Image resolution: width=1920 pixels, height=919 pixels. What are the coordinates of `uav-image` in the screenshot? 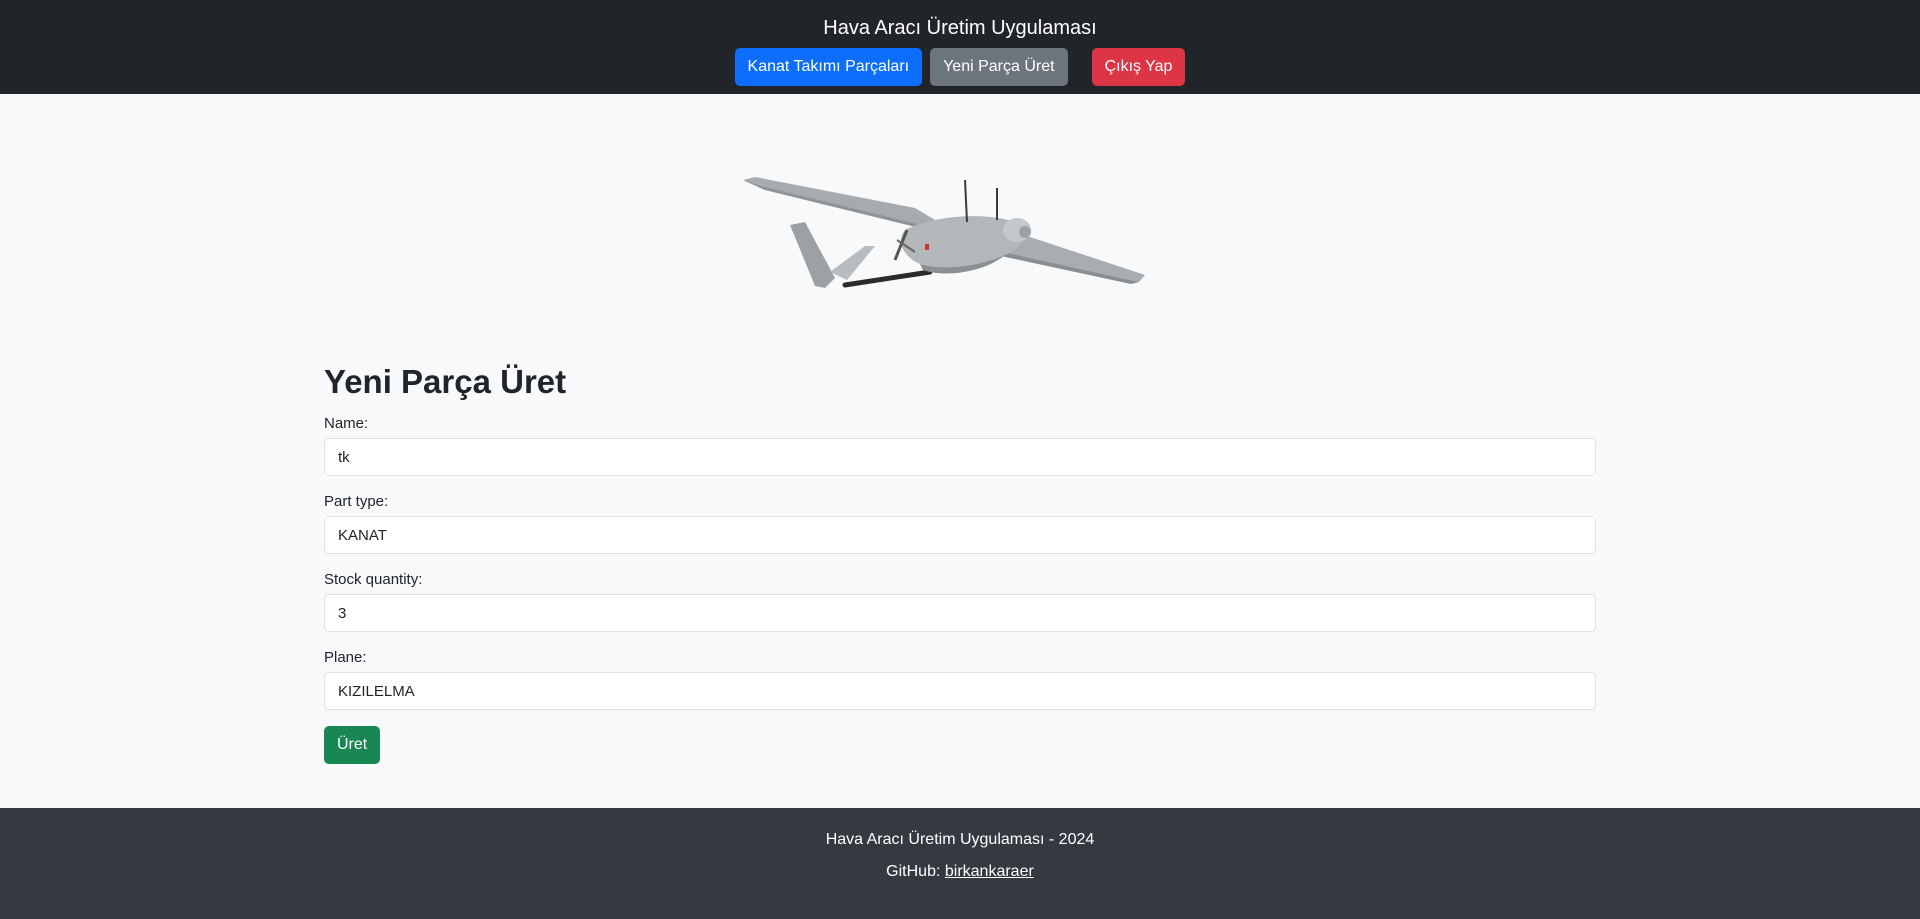 It's located at (945, 235).